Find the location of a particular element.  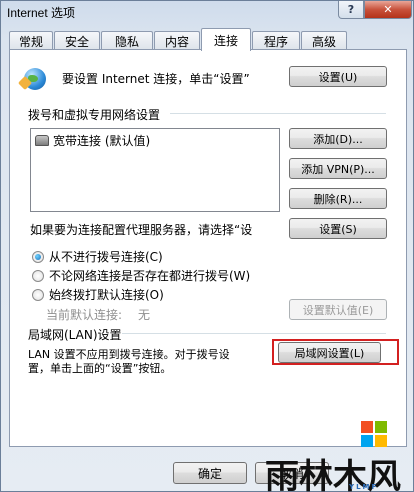

tab-content: 内容 is located at coordinates (177, 40).